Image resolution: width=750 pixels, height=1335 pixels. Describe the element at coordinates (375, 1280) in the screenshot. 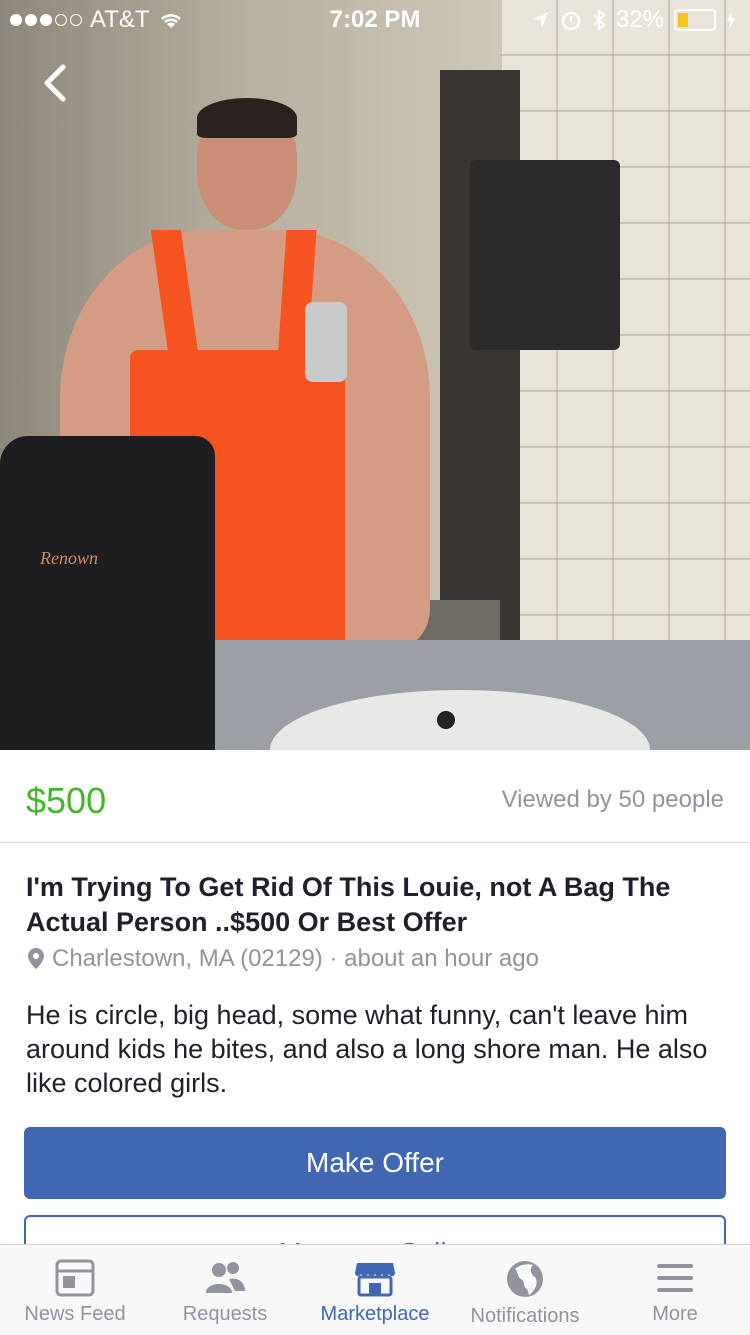

I see `marketplace-icon` at that location.